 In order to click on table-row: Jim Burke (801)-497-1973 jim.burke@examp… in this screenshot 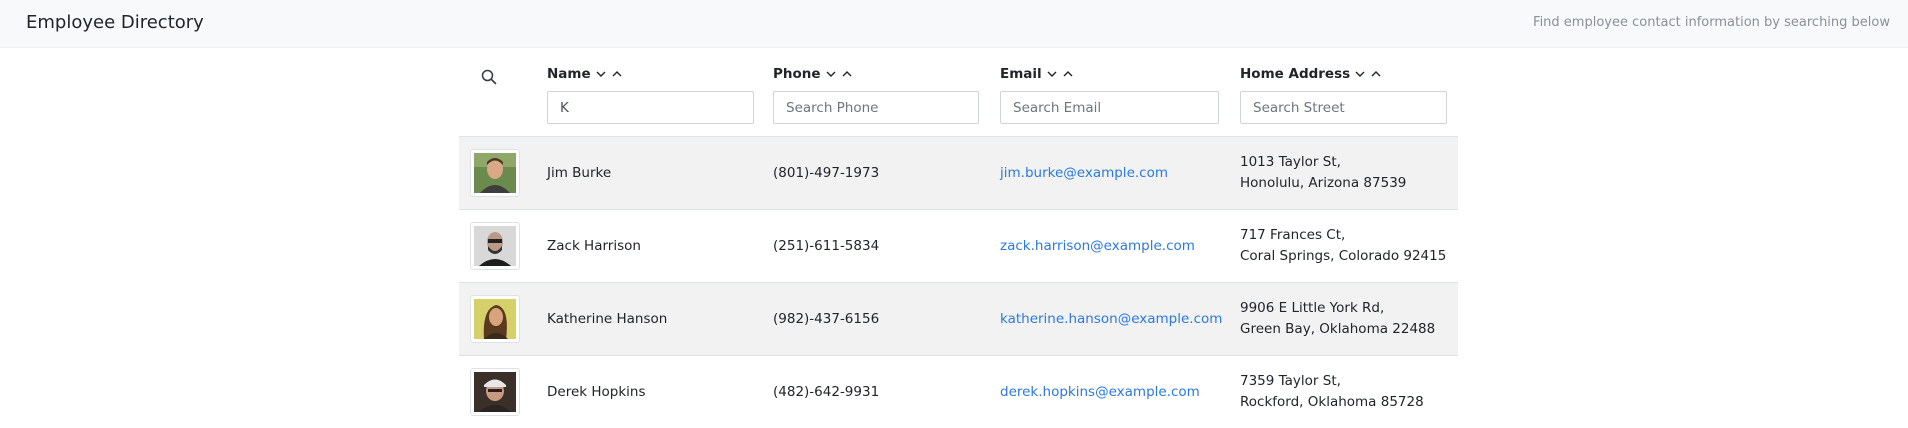, I will do `click(958, 172)`.